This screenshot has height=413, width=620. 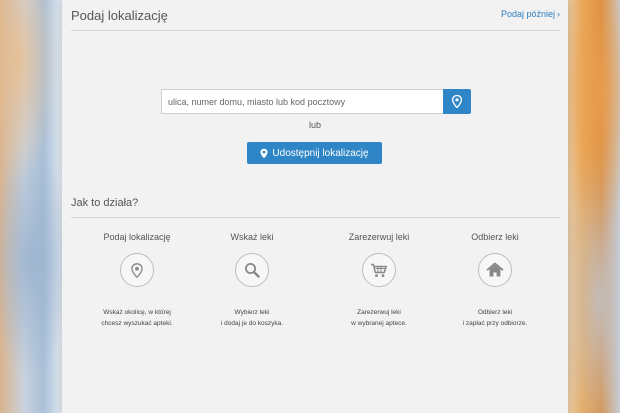 What do you see at coordinates (495, 312) in the screenshot?
I see `step-description-line: Odbierz leki` at bounding box center [495, 312].